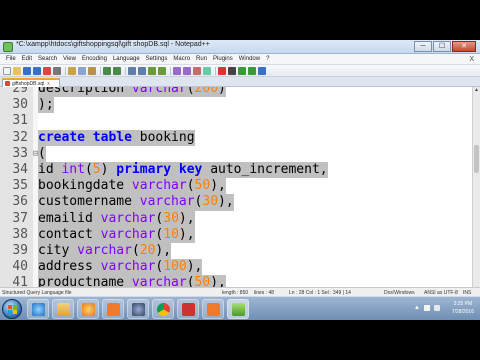 Image resolution: width=480 pixels, height=360 pixels. What do you see at coordinates (249, 59) in the screenshot?
I see `menu-window: Window` at bounding box center [249, 59].